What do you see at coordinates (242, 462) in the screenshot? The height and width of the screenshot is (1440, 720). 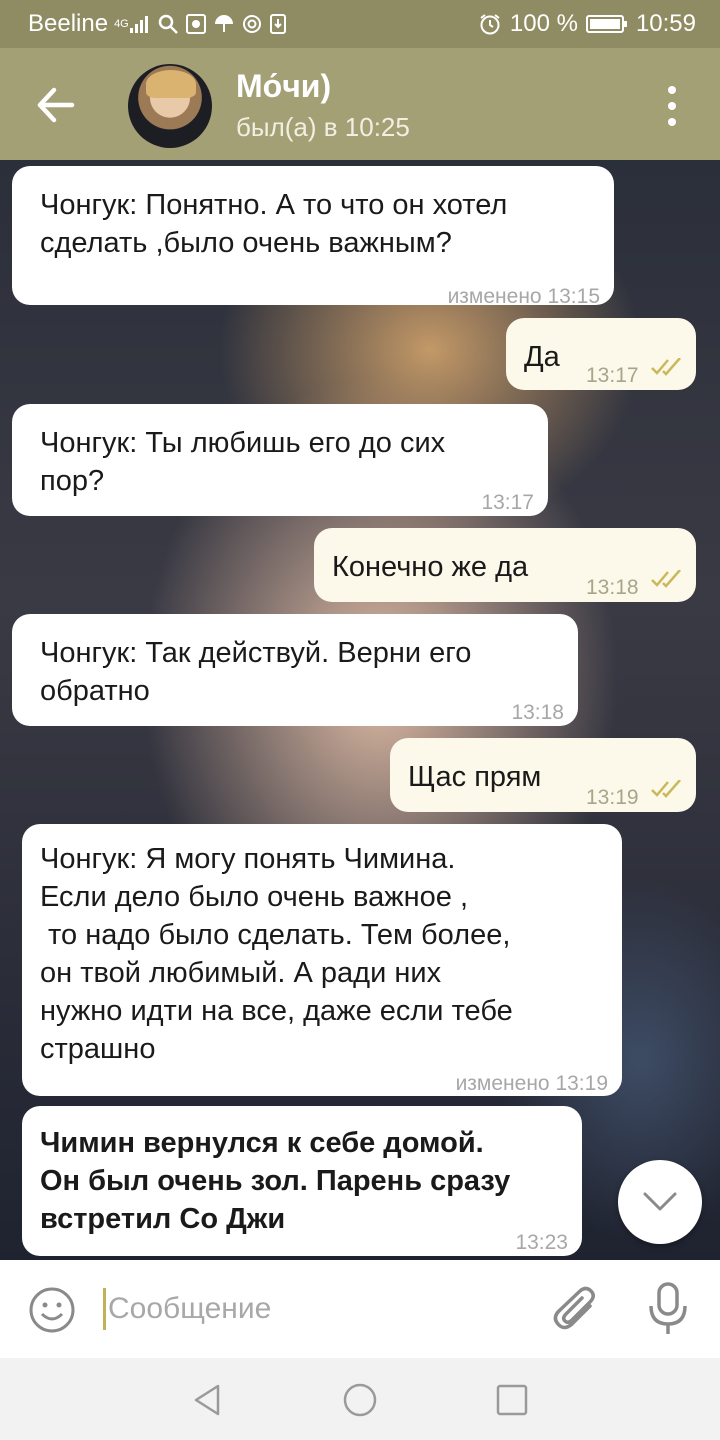 I see `message-text: Чонгук: Ты любишь его до сих пор?` at bounding box center [242, 462].